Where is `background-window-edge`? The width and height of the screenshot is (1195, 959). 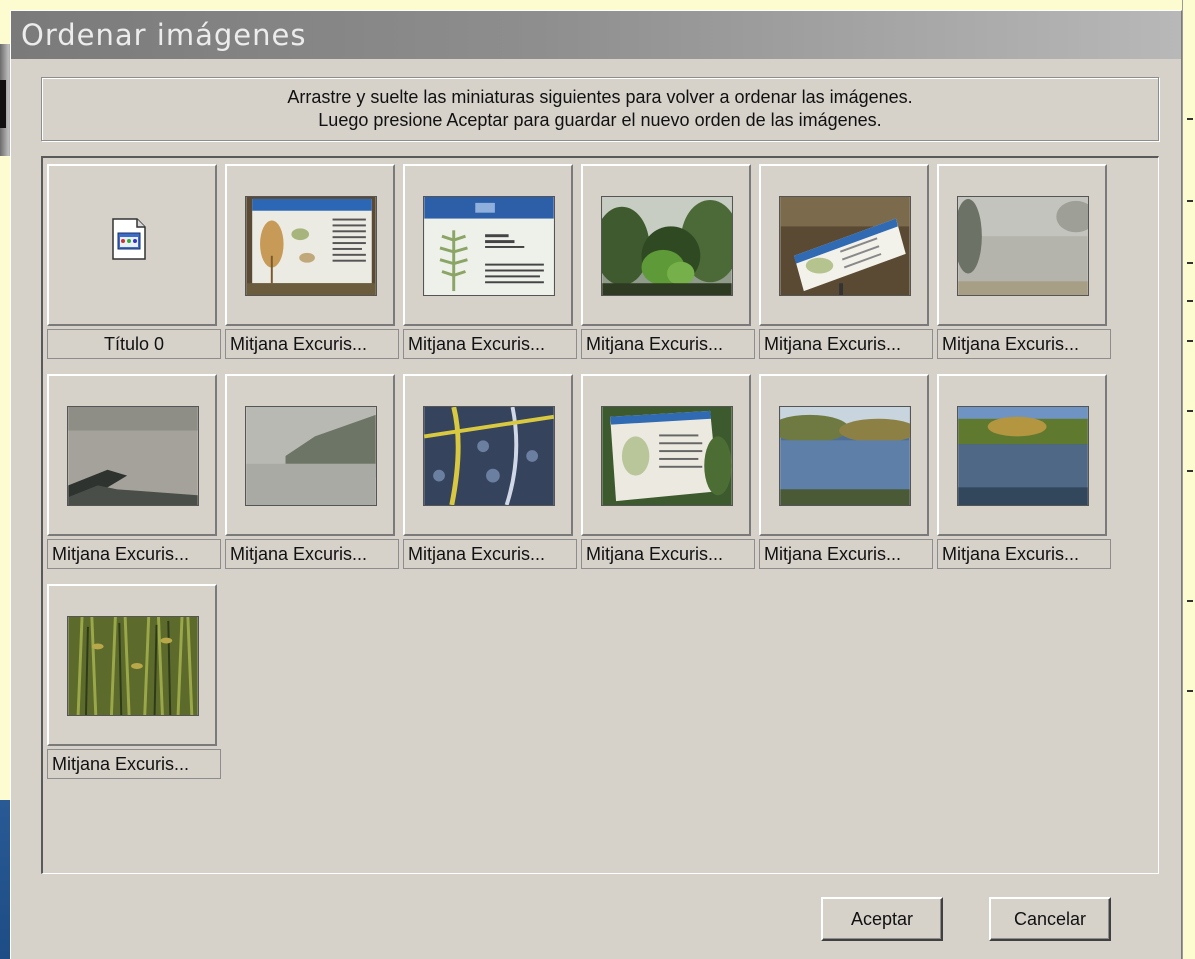
background-window-edge is located at coordinates (1188, 479).